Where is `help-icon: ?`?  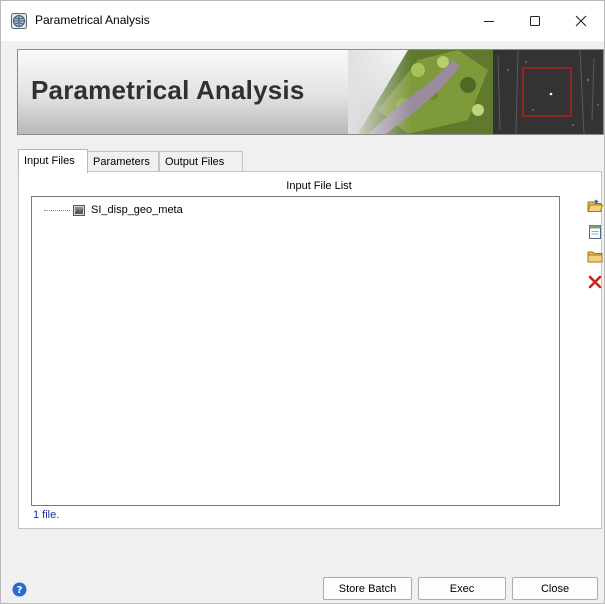
help-icon: ? is located at coordinates (19, 589).